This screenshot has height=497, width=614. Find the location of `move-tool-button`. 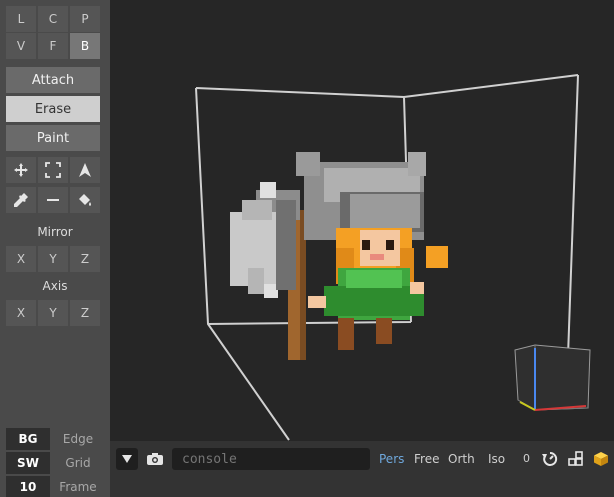

move-tool-button is located at coordinates (21, 170).